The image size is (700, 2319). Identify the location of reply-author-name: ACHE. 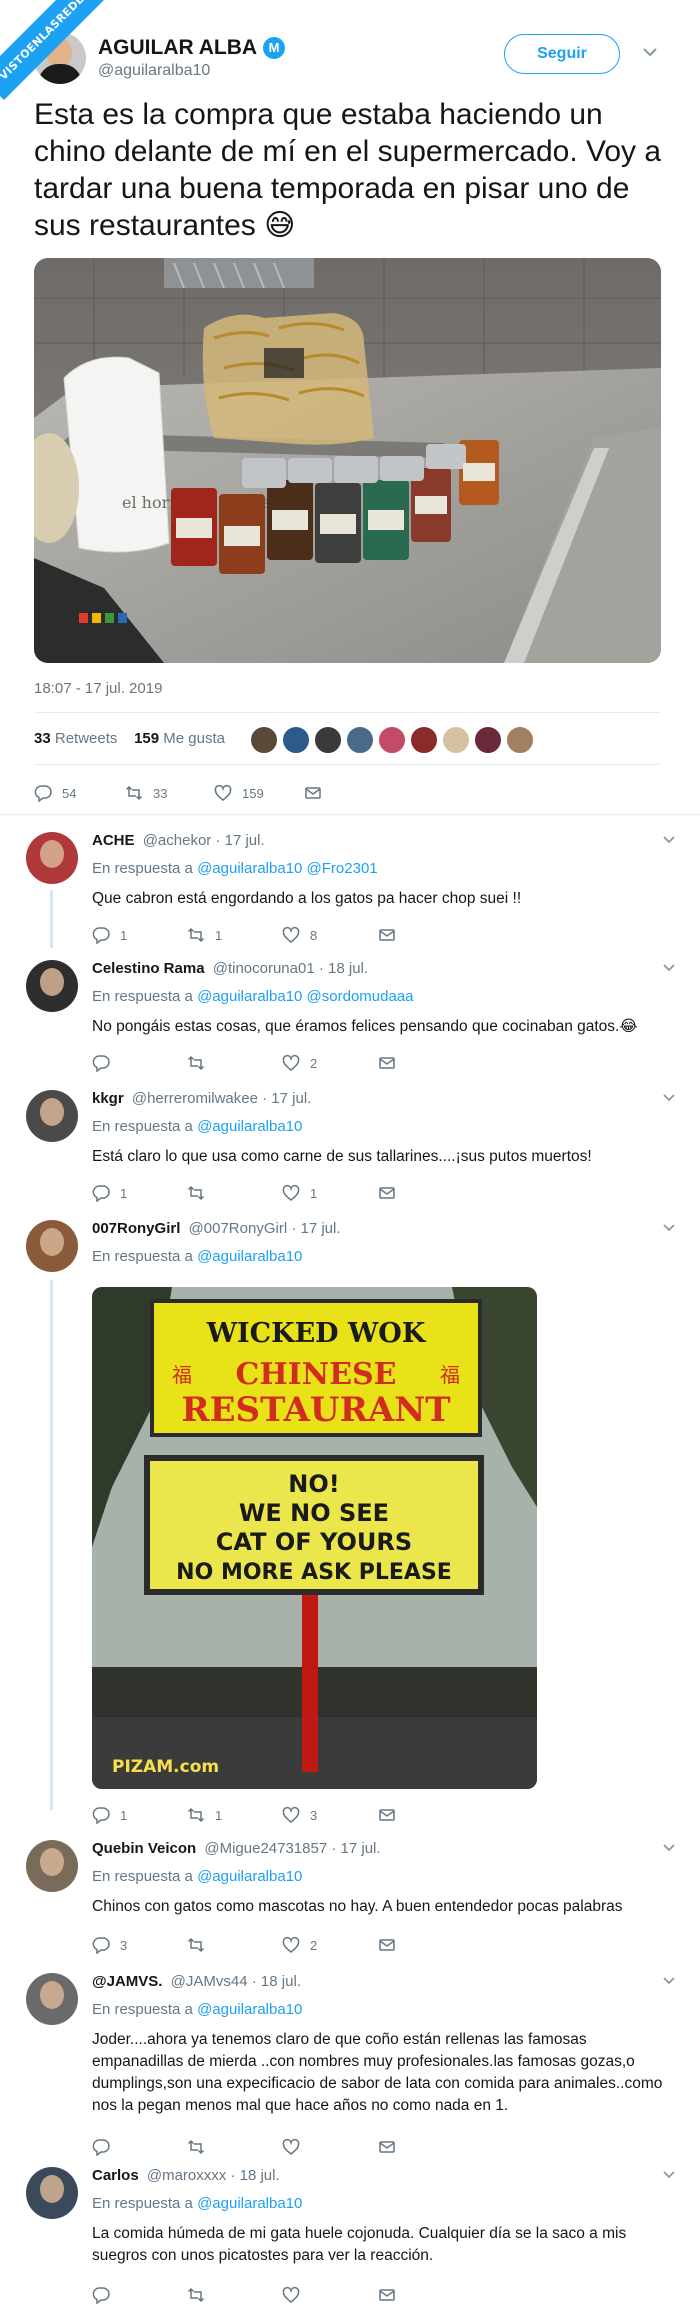
(113, 840).